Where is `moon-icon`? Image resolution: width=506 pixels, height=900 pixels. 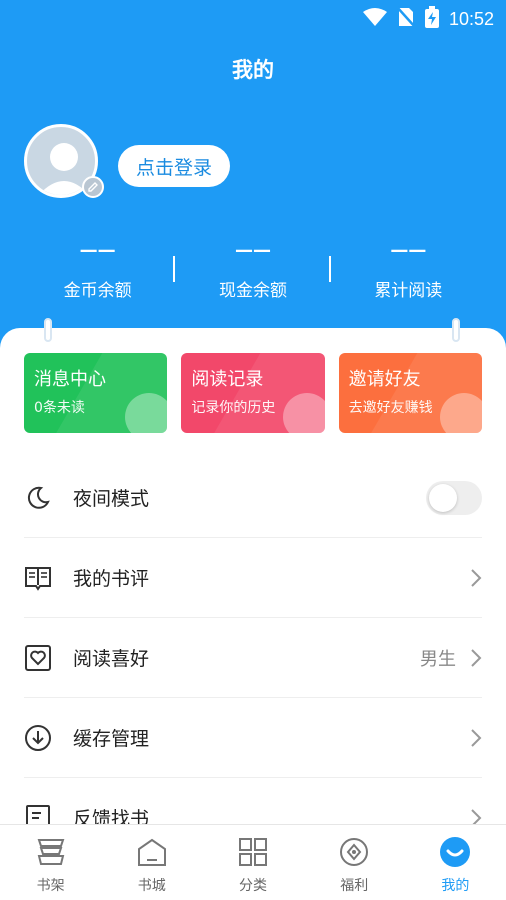
moon-icon is located at coordinates (38, 498).